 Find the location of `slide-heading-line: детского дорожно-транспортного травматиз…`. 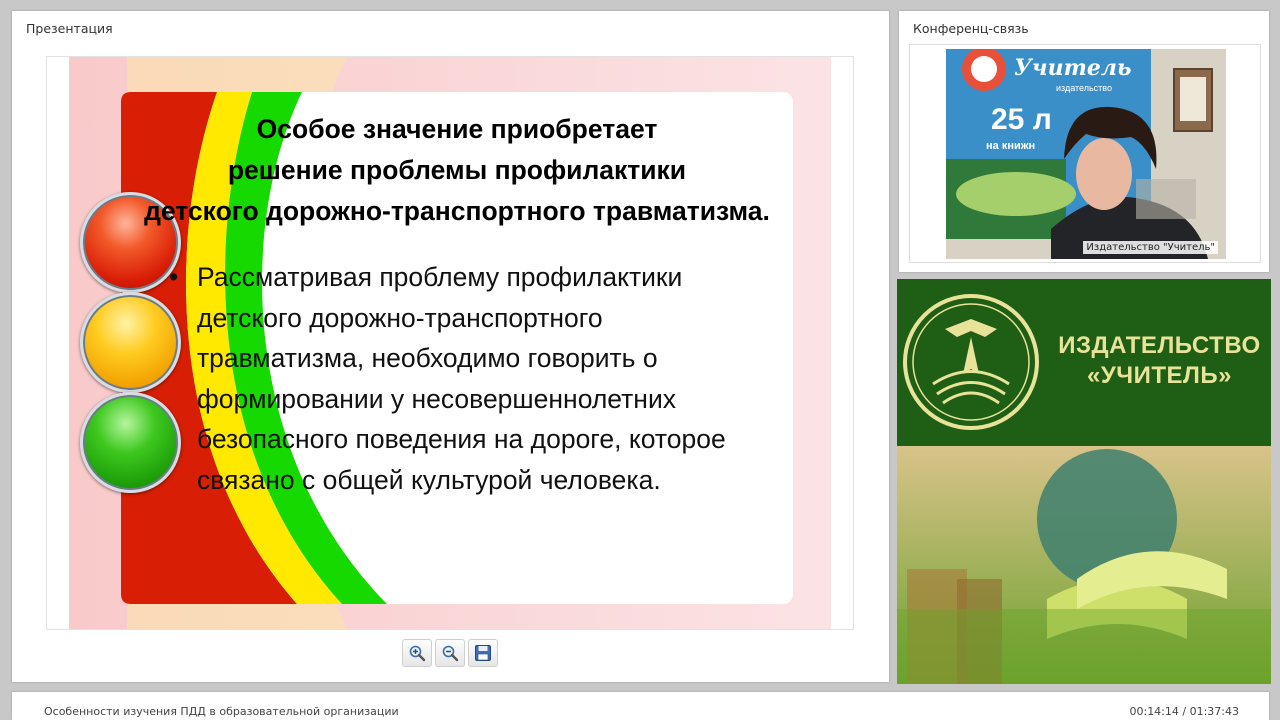

slide-heading-line: детского дорожно-транспортного травматиз… is located at coordinates (457, 211).